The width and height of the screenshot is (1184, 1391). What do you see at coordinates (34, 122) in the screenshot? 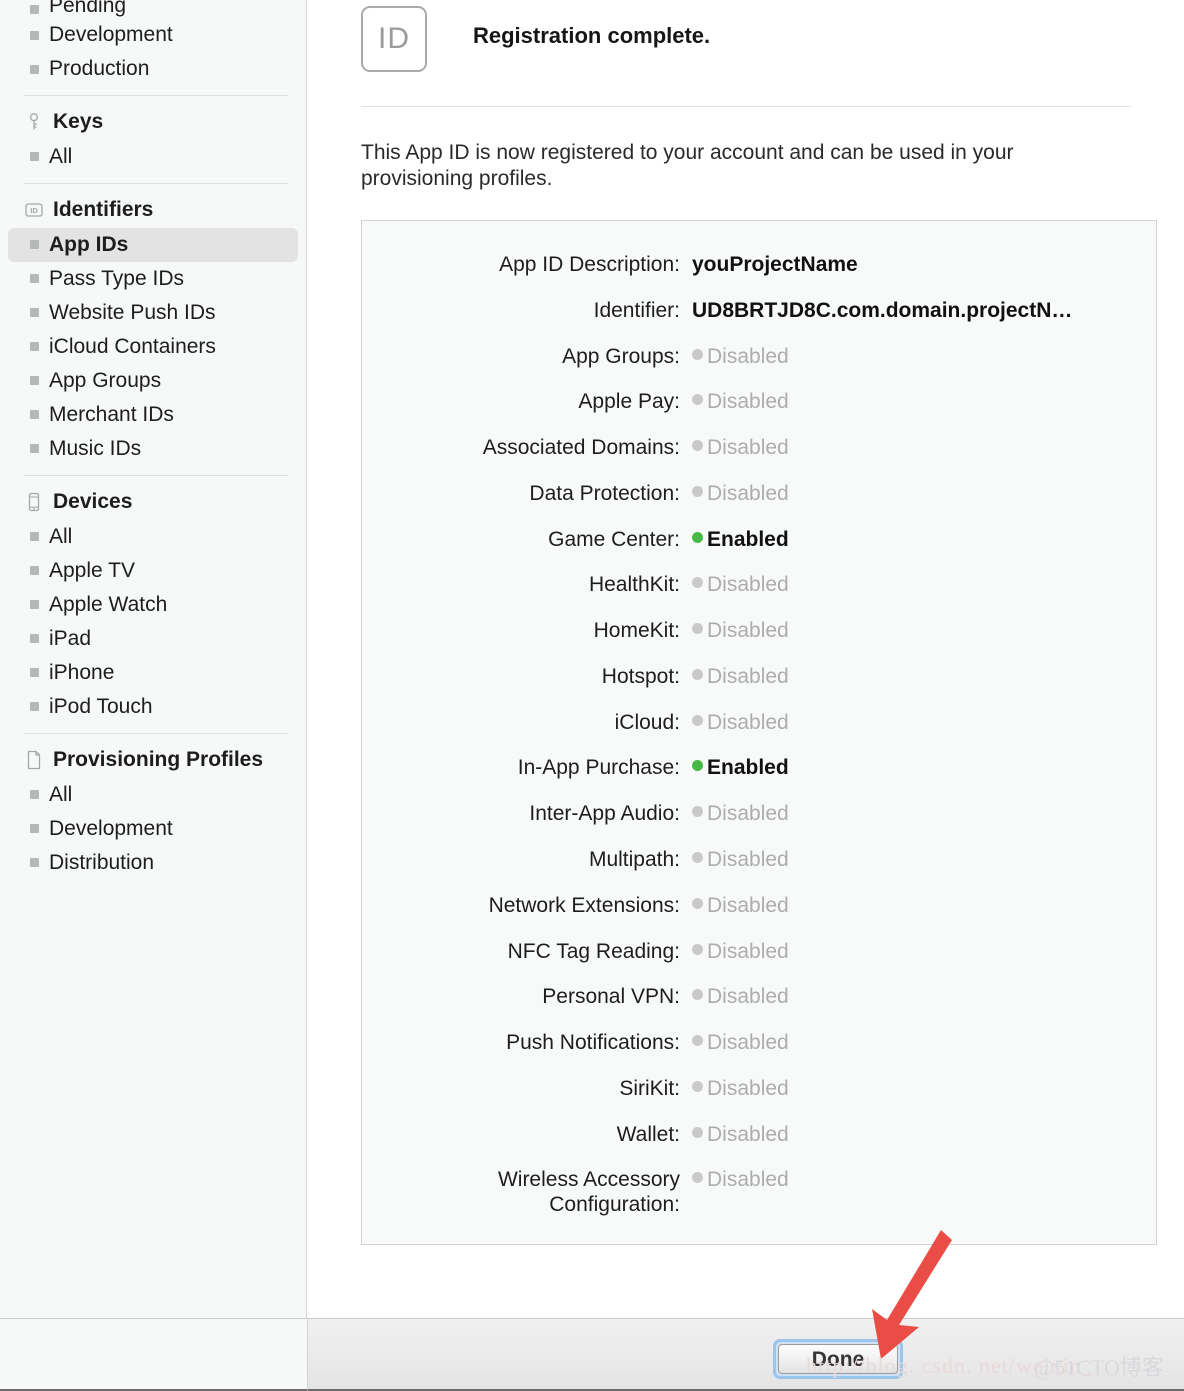
I see `key-icon` at bounding box center [34, 122].